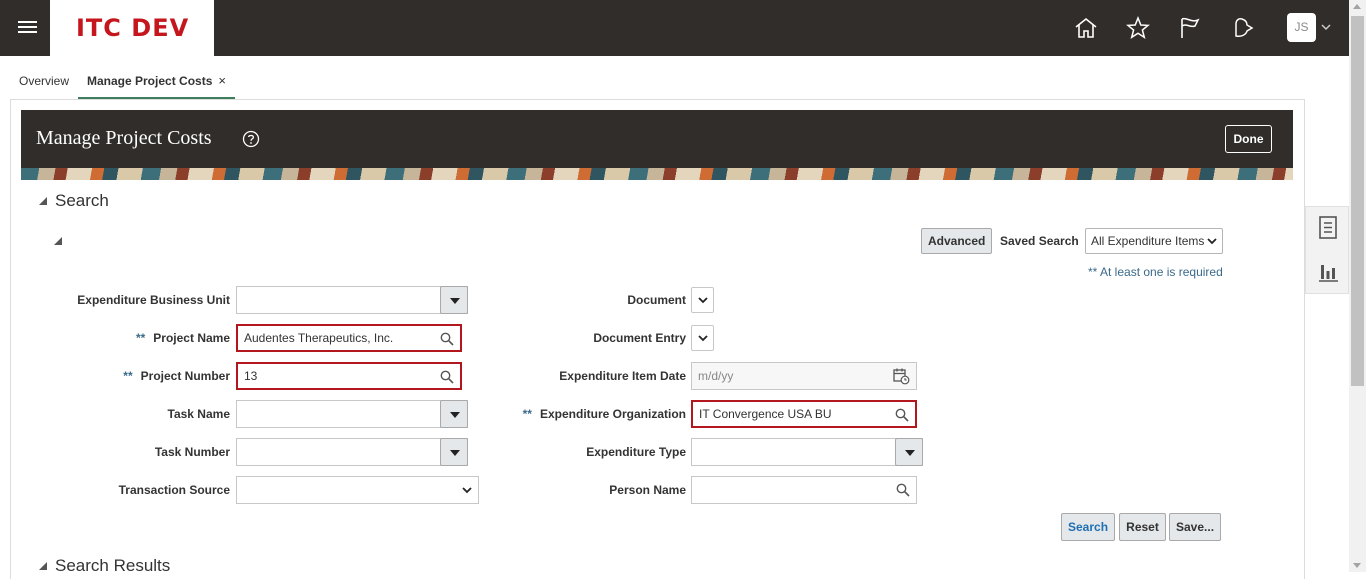 This screenshot has height=579, width=1366. Describe the element at coordinates (804, 490) in the screenshot. I see `person-name-field` at that location.